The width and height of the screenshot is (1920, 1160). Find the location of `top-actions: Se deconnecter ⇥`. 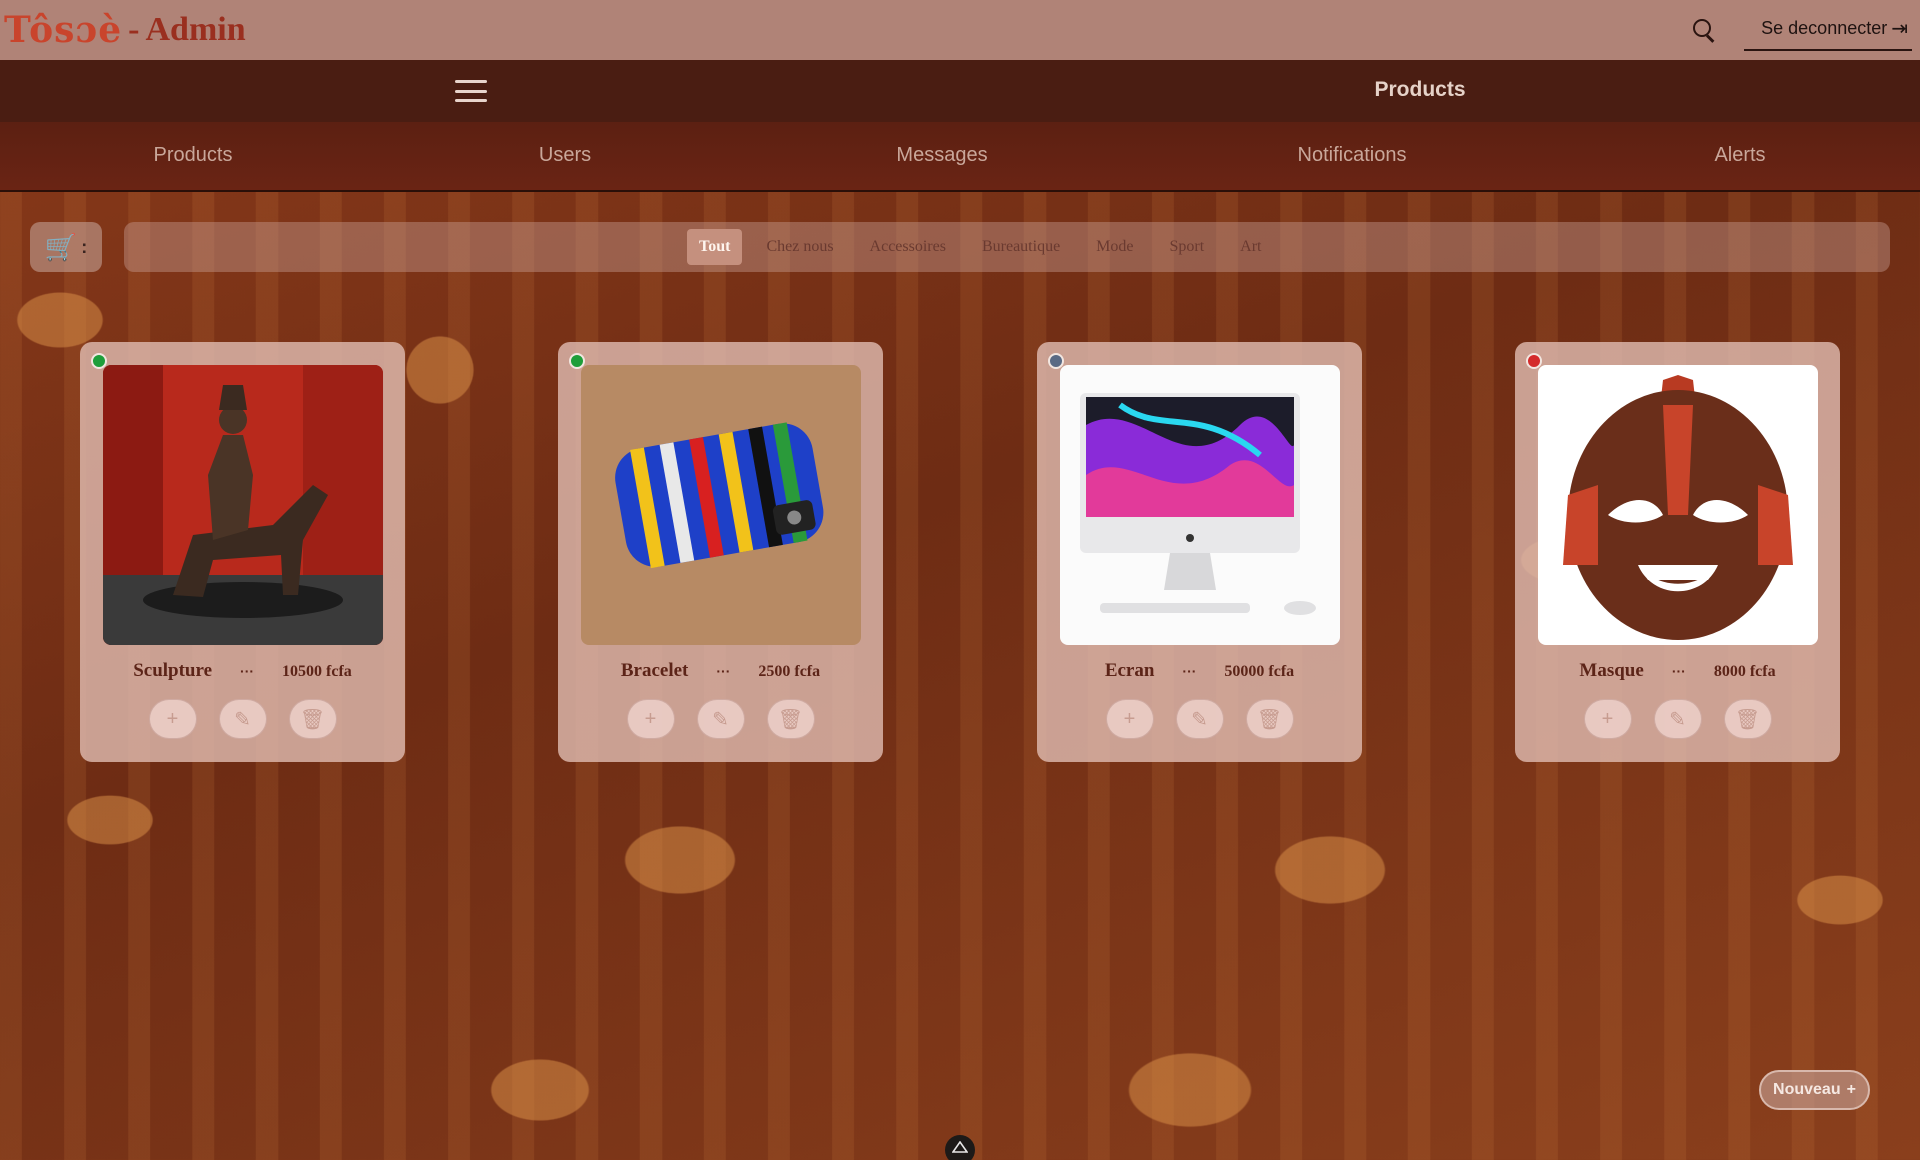

top-actions: Se deconnecter ⇥ is located at coordinates (1802, 30).